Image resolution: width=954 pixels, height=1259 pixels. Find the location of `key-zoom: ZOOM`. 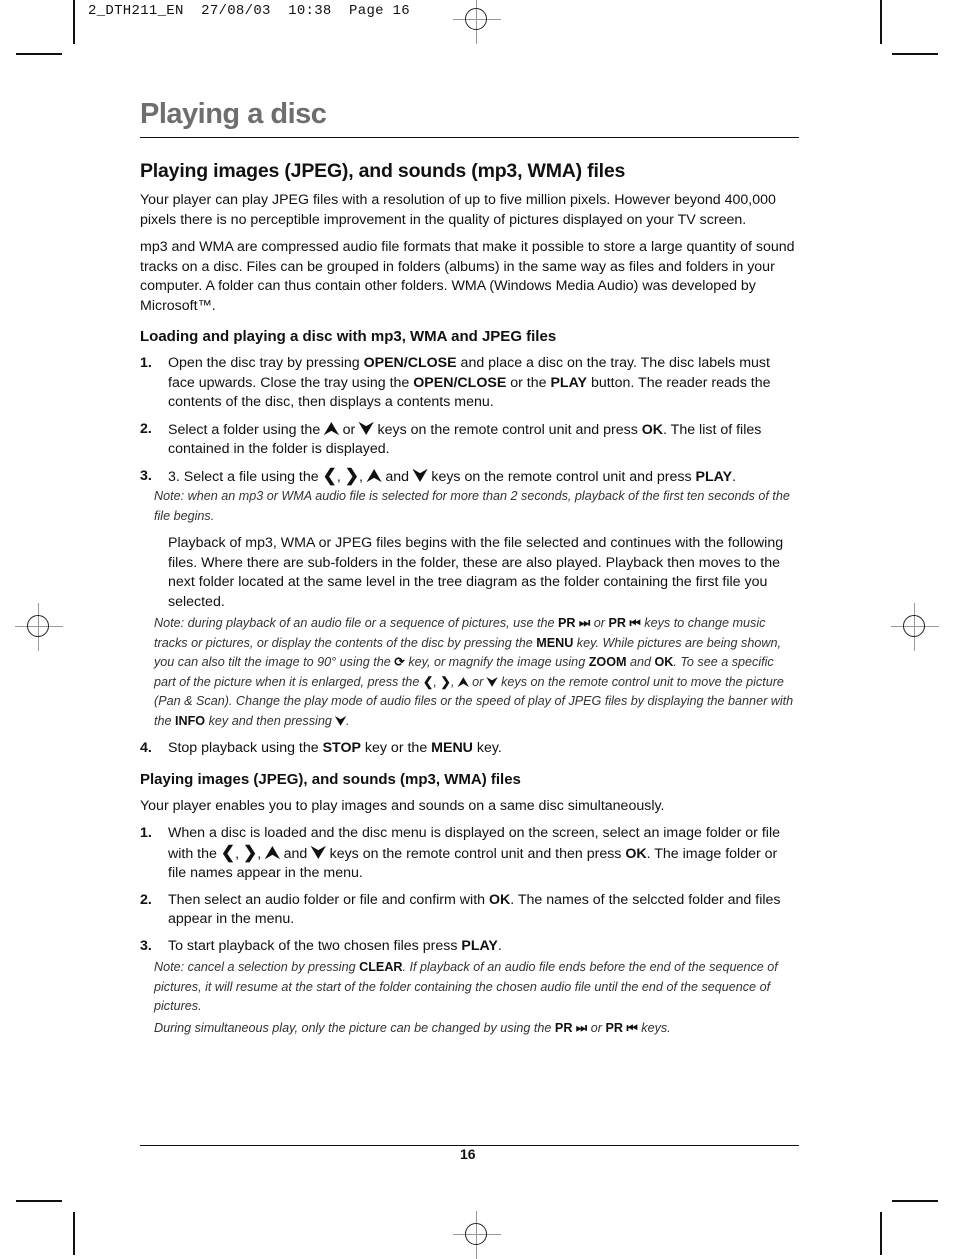

key-zoom: ZOOM is located at coordinates (607, 662).